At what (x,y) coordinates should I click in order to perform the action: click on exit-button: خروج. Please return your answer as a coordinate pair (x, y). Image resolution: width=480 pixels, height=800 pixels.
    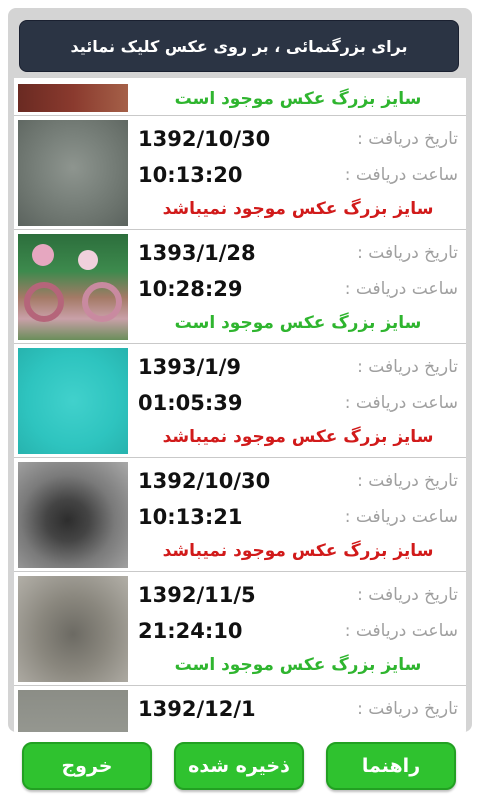
    Looking at the image, I should click on (87, 766).